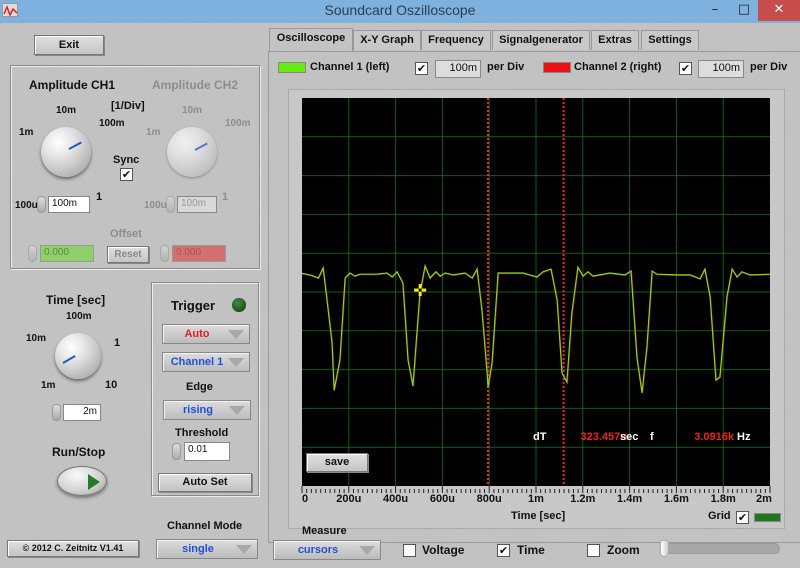  What do you see at coordinates (443, 550) in the screenshot?
I see `voltage-label: Voltage` at bounding box center [443, 550].